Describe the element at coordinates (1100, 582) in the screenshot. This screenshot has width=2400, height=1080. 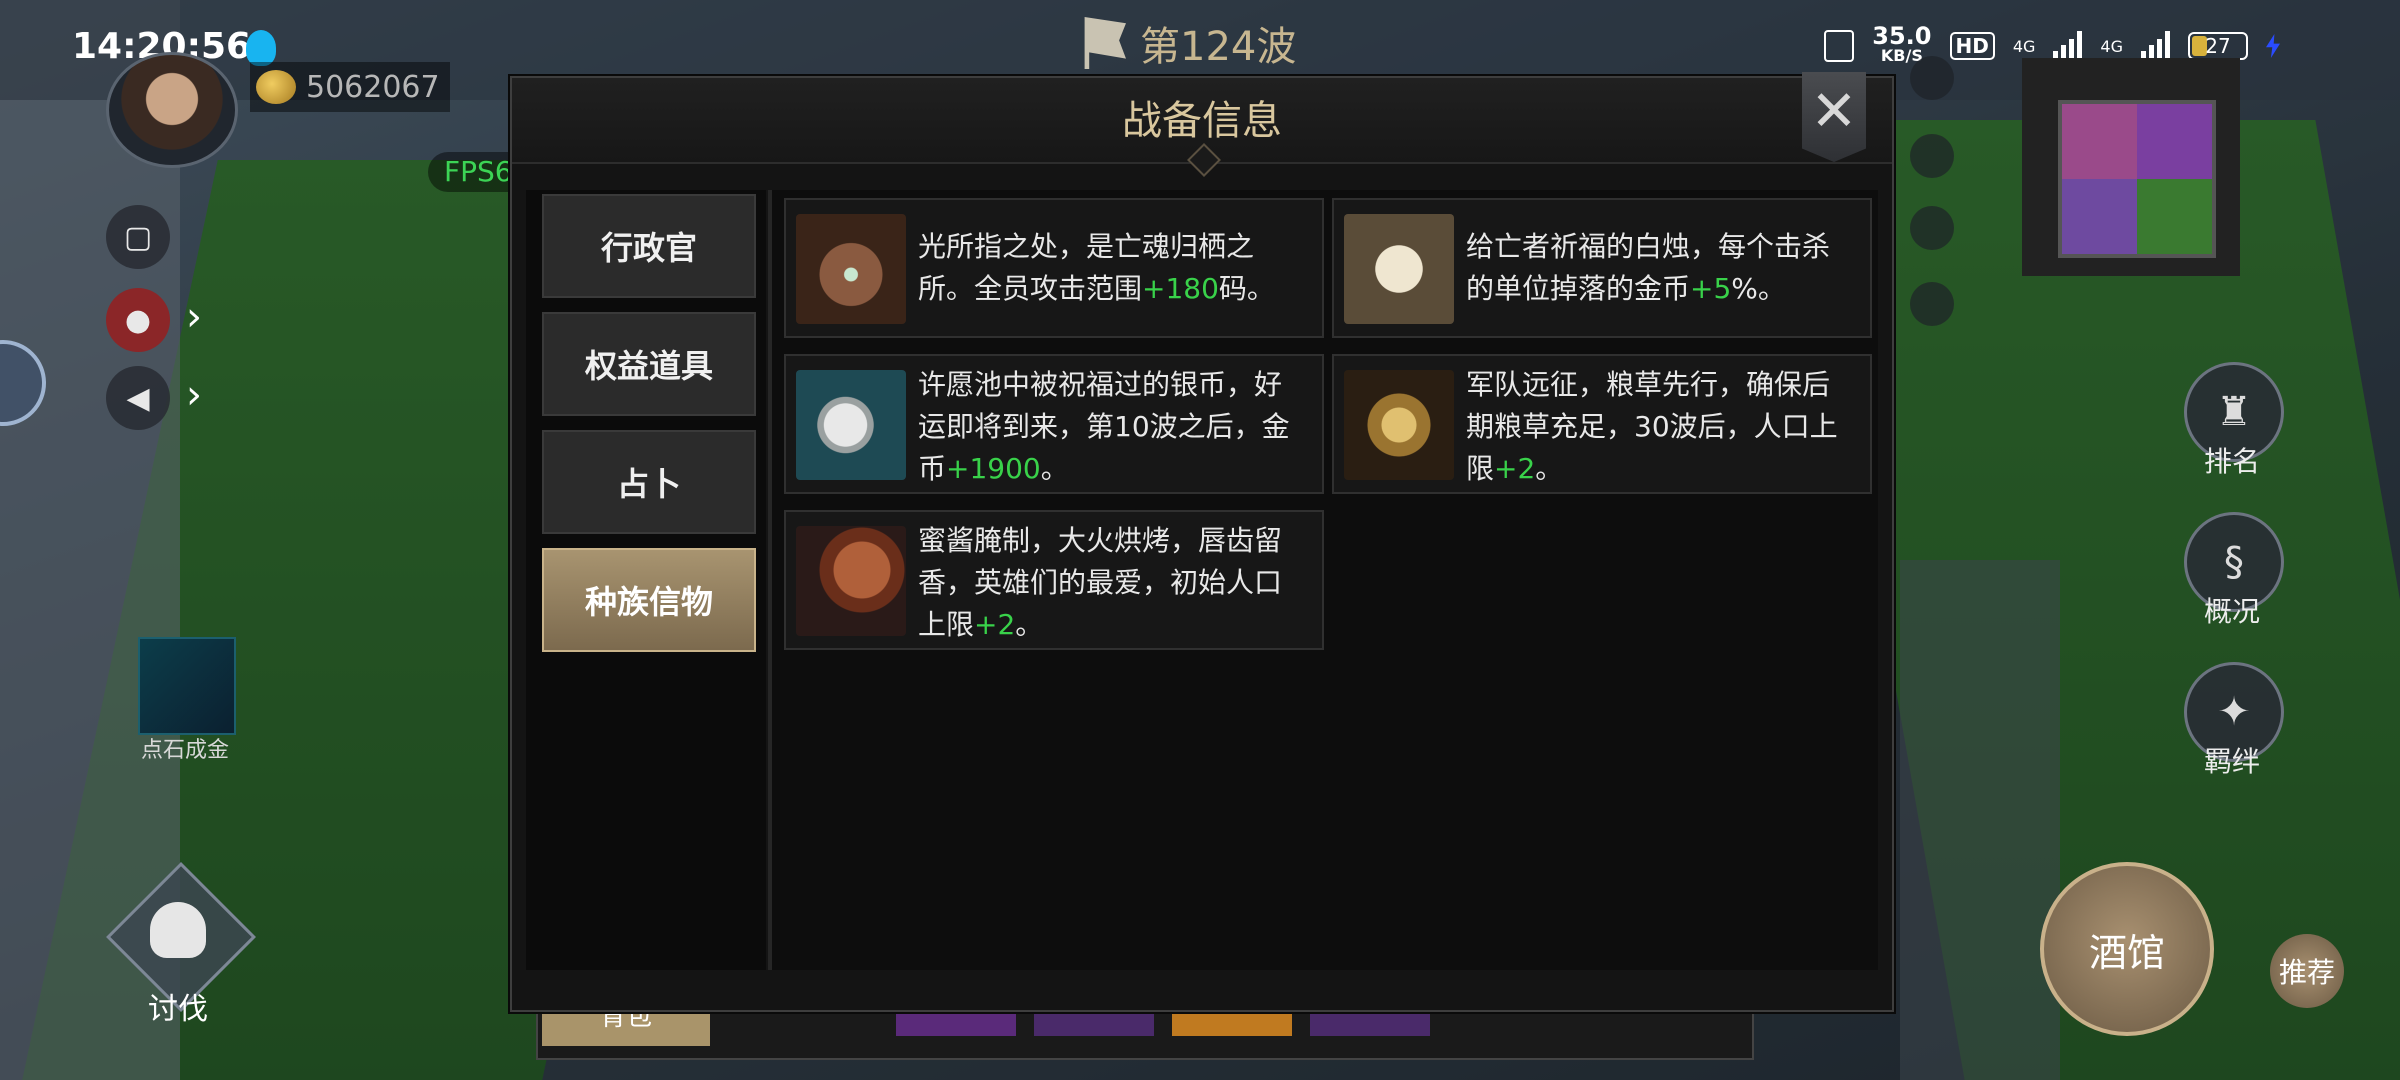
I see `item-text: 蜜酱腌制，大火烘烤，唇齿留香，英雄们的最爱，初始人口上限` at that location.